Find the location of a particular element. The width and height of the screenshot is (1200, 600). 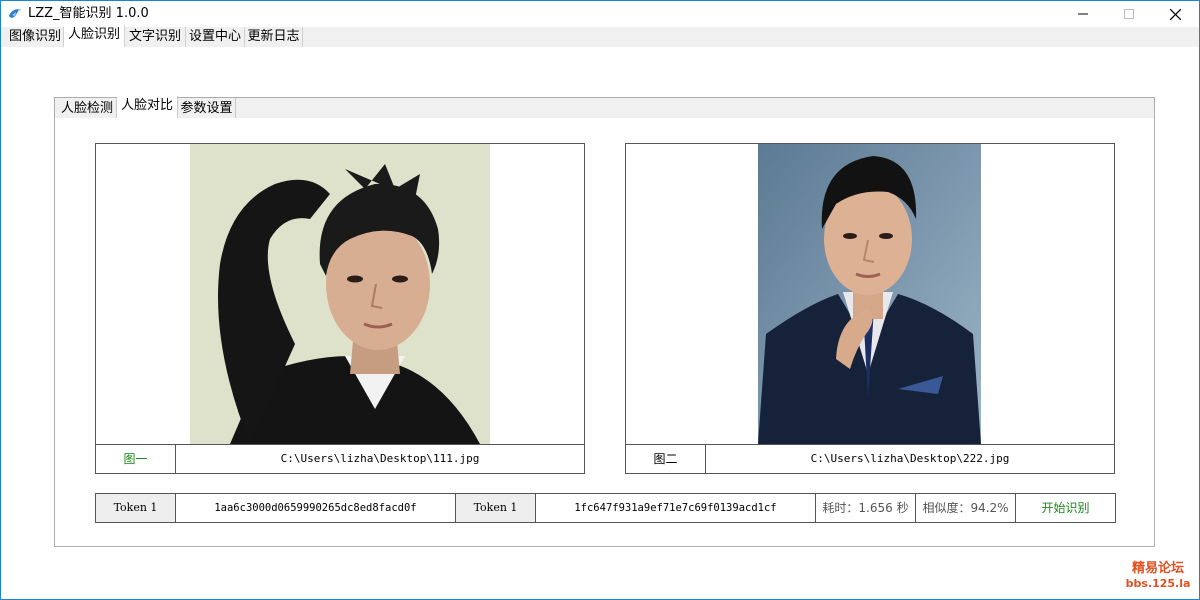

tab-face-detect: 人脸检测 is located at coordinates (87, 108).